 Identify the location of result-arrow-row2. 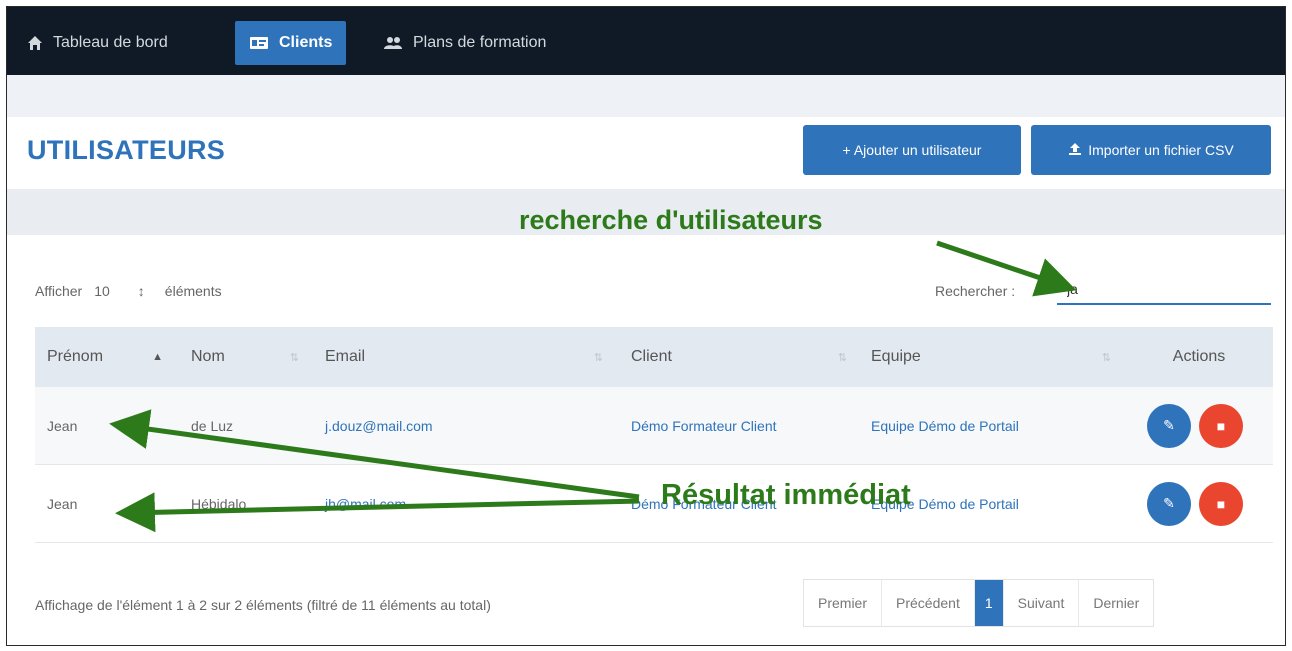
(377, 512).